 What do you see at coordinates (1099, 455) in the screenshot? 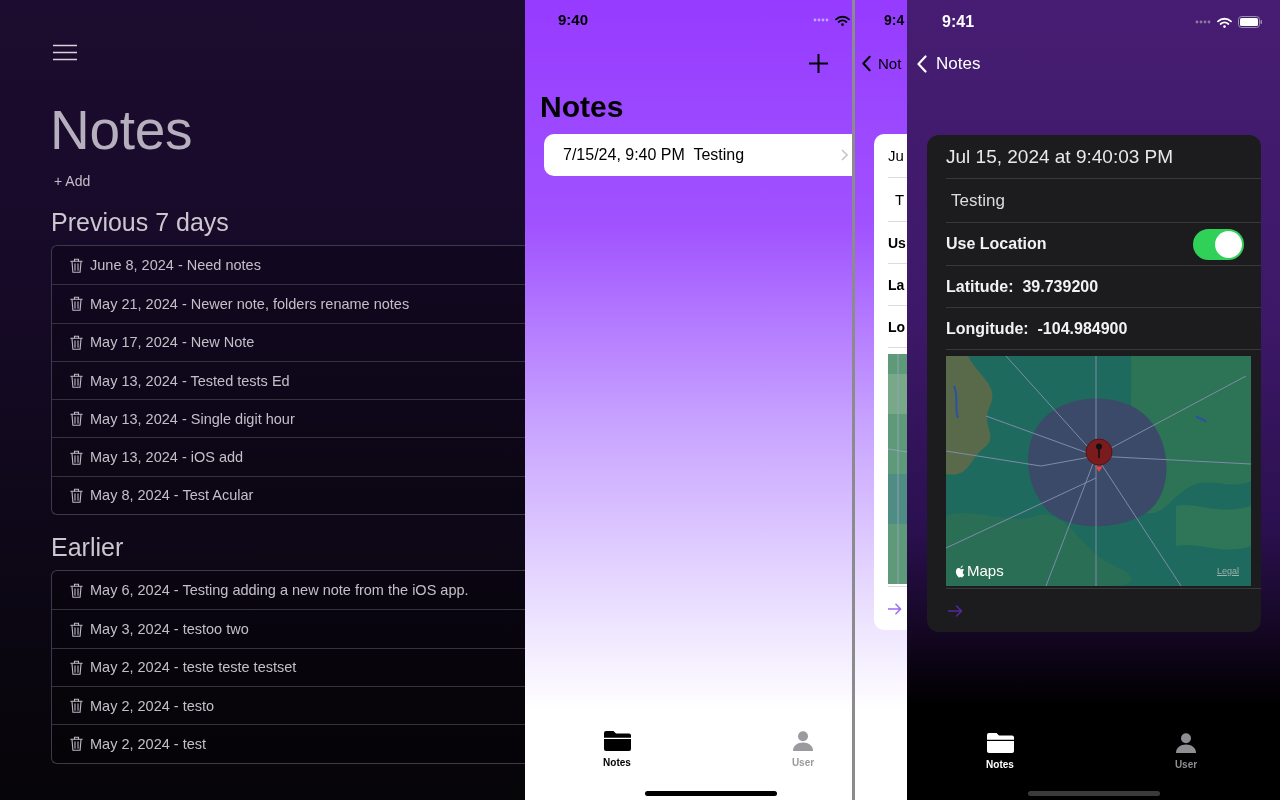
I see `map-pin-icon` at bounding box center [1099, 455].